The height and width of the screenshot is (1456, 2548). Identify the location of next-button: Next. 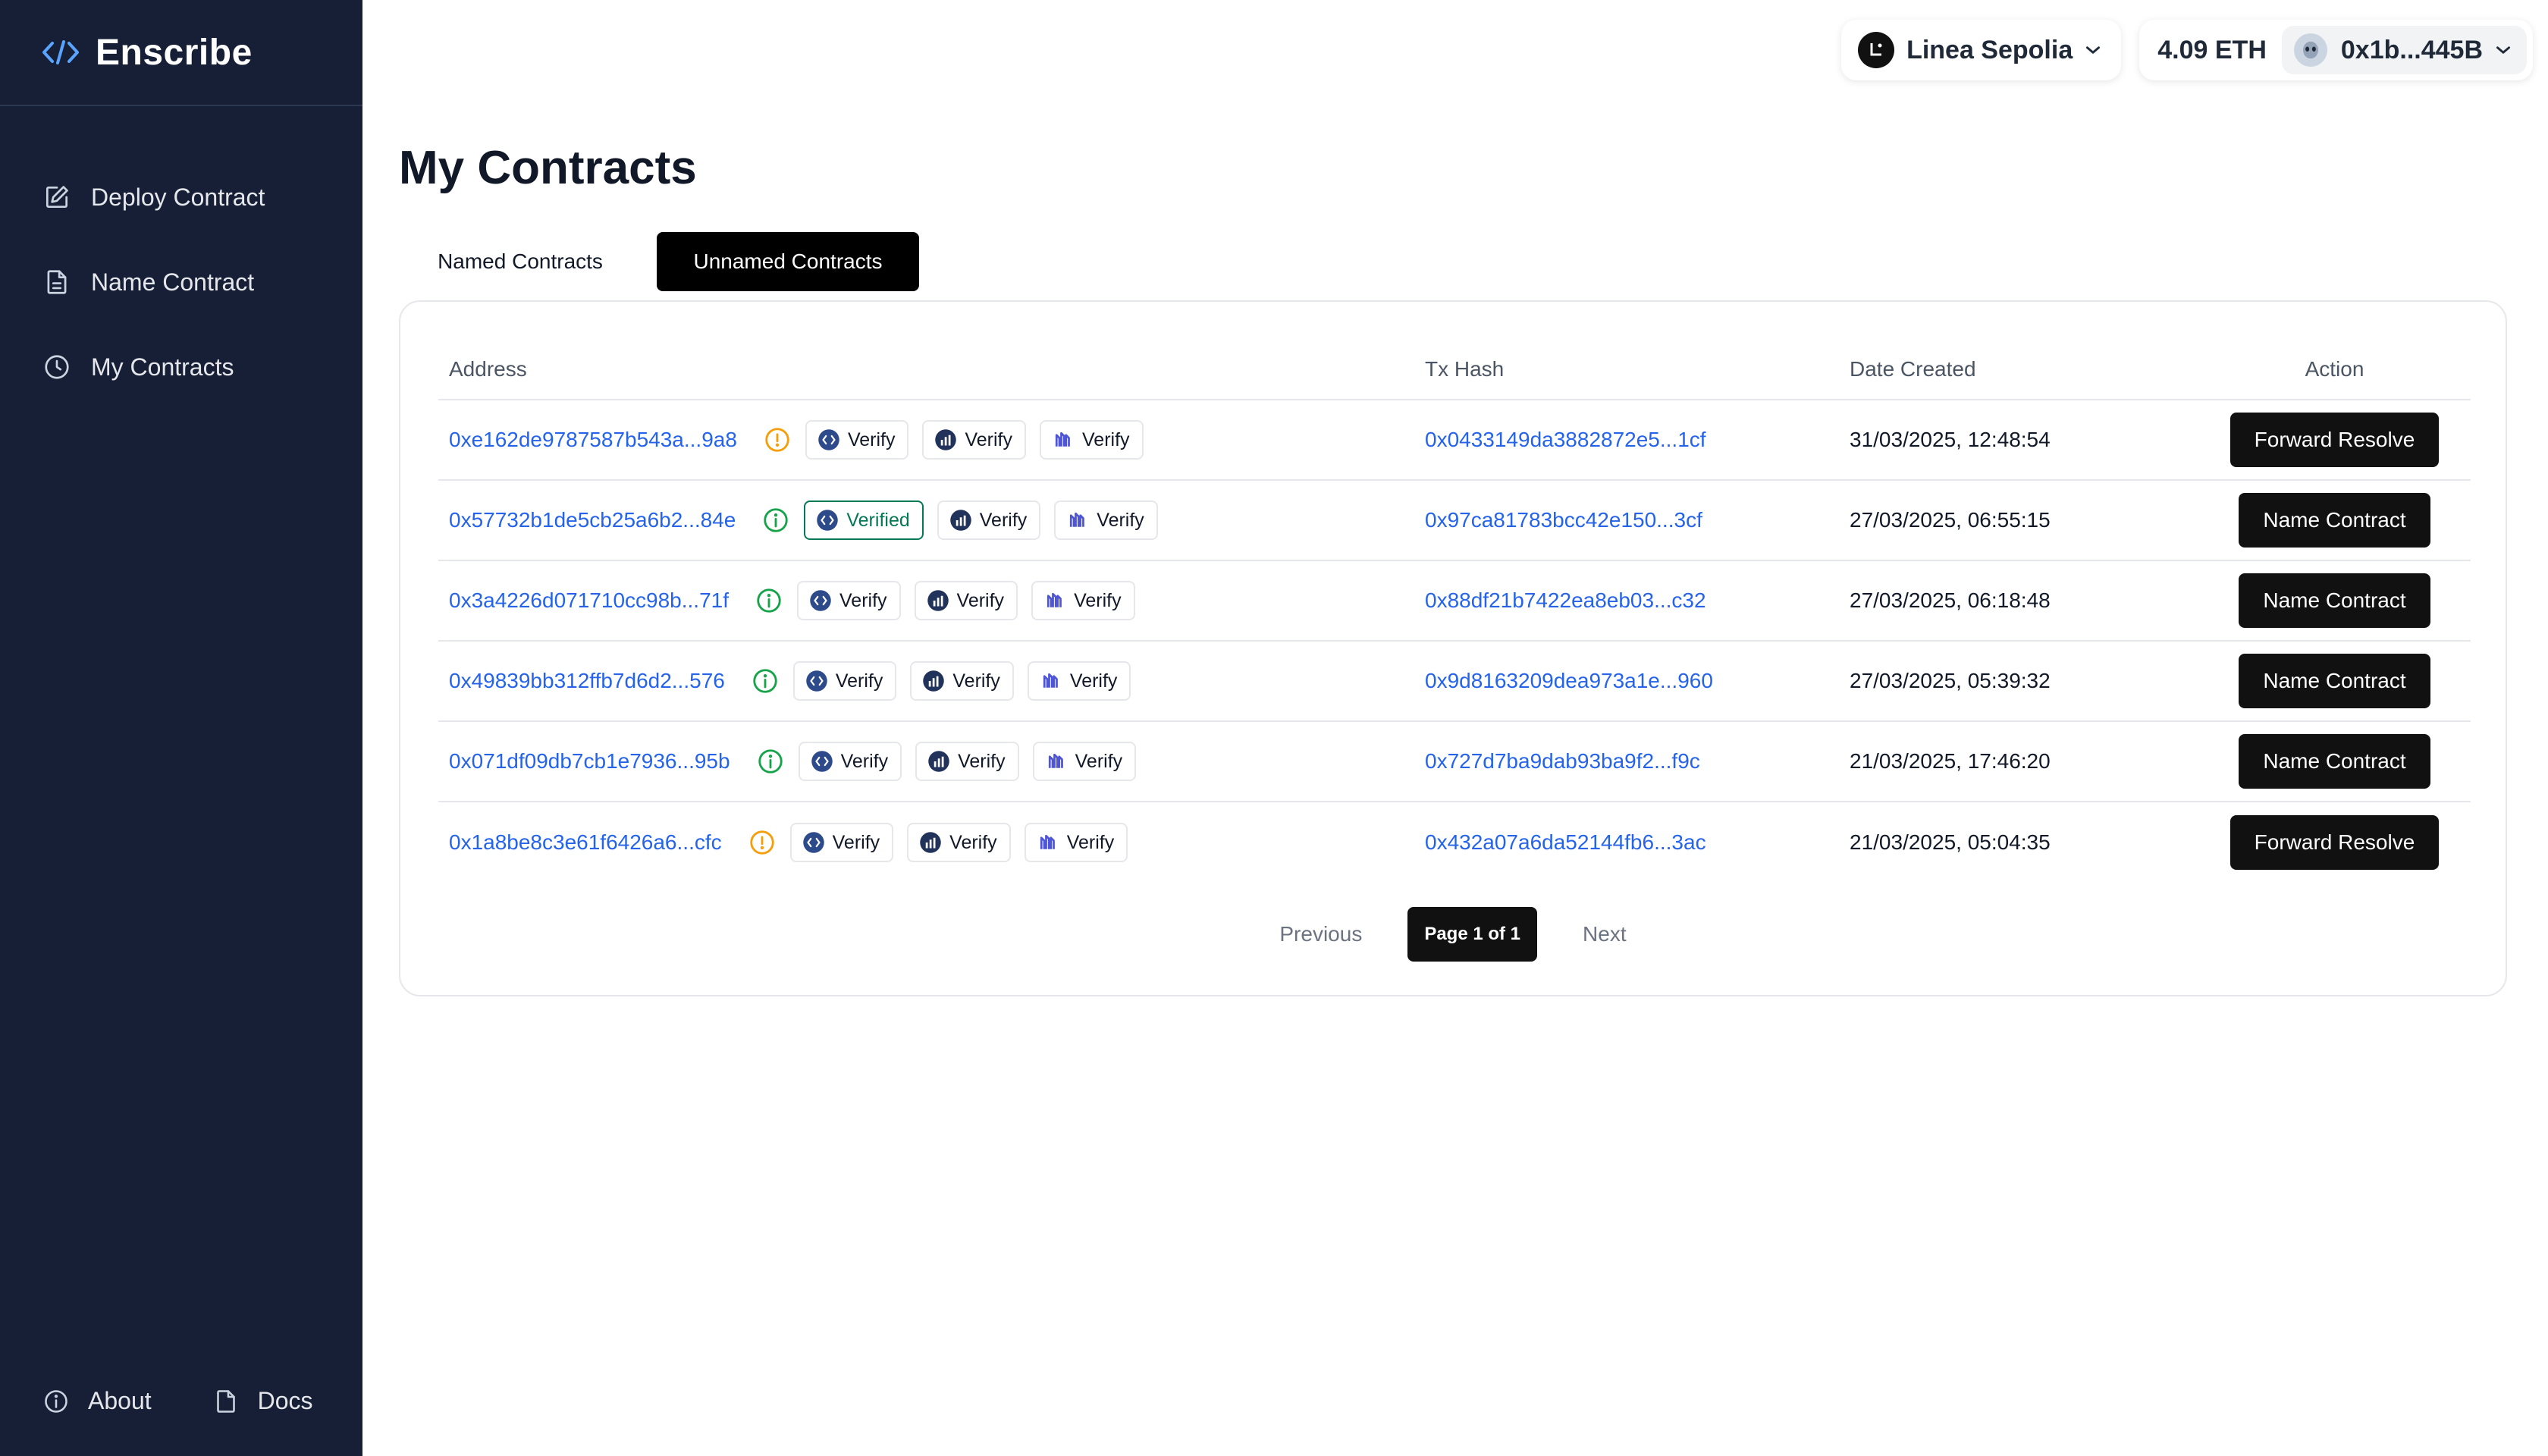
(1604, 934).